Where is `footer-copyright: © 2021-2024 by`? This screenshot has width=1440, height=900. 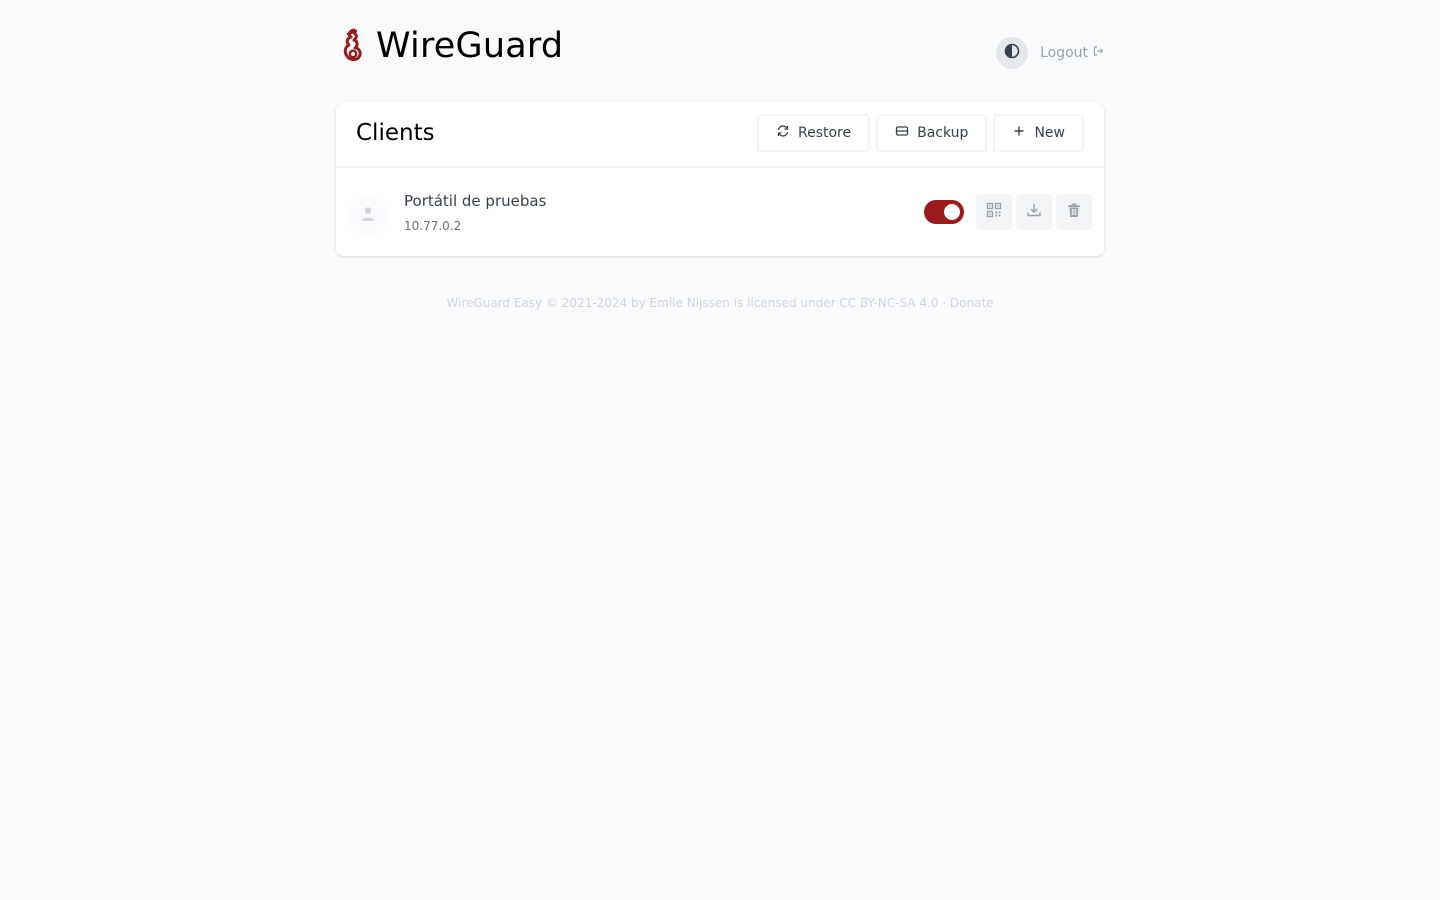 footer-copyright: © 2021-2024 by is located at coordinates (595, 303).